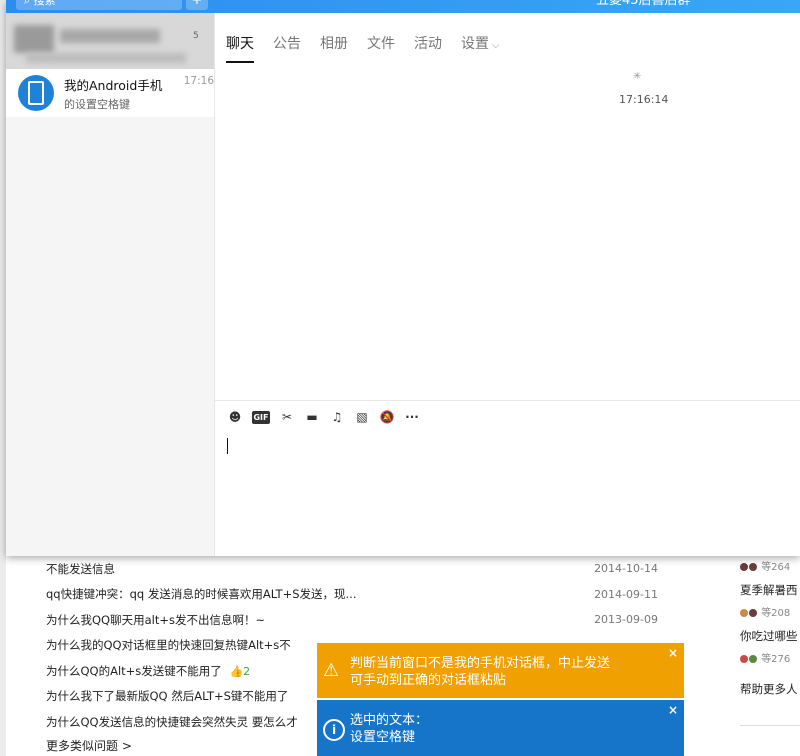  I want to click on question-title: 不能发送信息, so click(80, 569).